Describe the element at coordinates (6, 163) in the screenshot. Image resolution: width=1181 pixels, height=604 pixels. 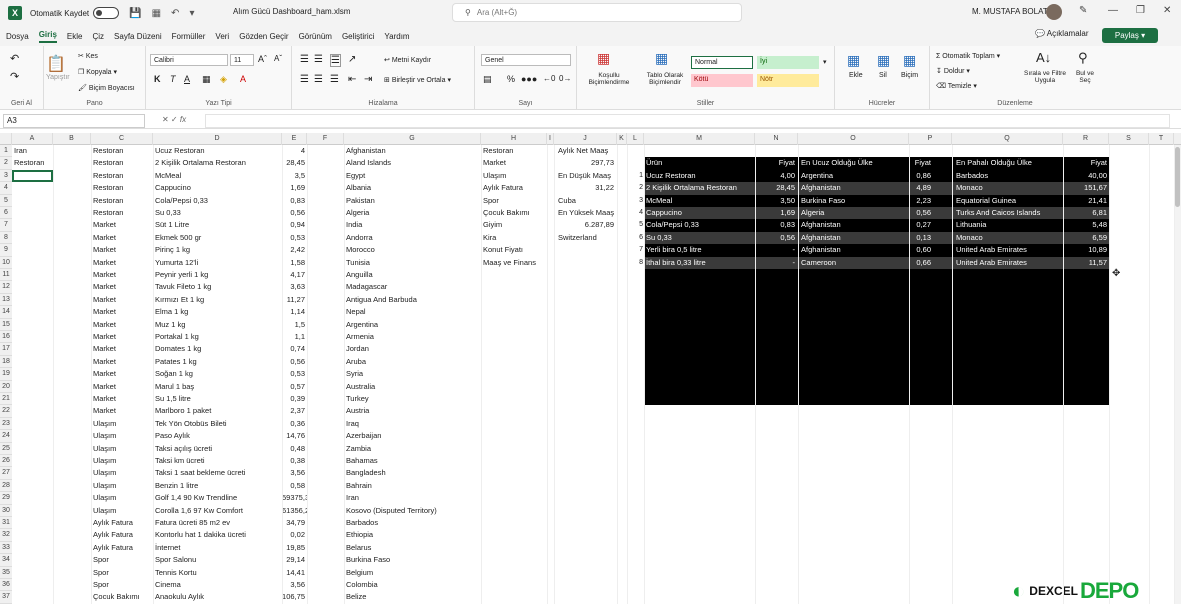
I see `row-header-1: 2` at that location.